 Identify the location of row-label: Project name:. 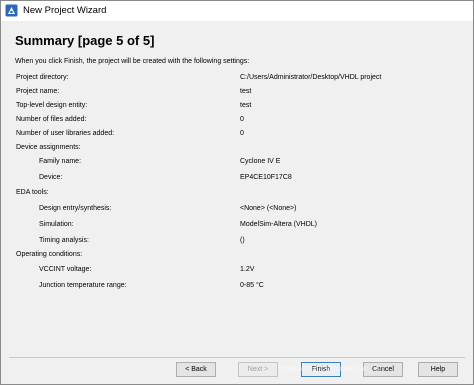
(38, 91).